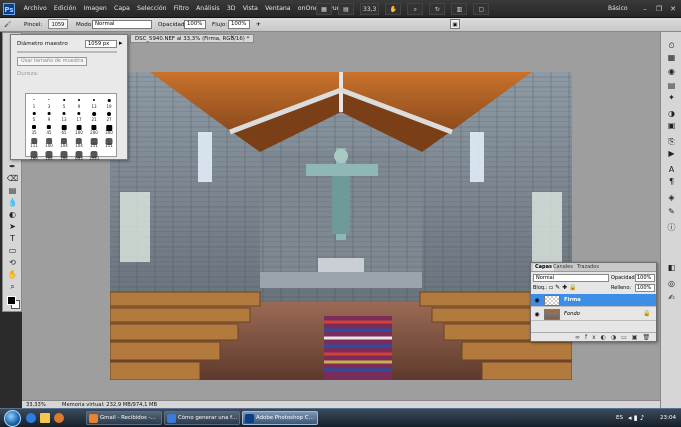  What do you see at coordinates (671, 181) in the screenshot?
I see `paragraph-icon: ¶` at bounding box center [671, 181].